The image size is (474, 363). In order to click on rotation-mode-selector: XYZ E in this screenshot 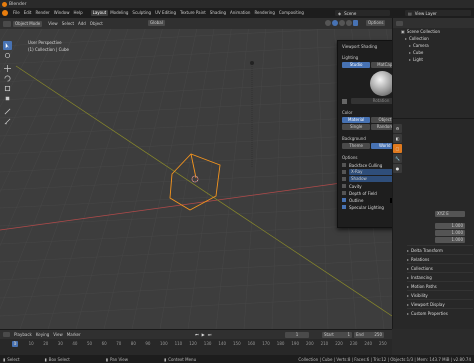, I will do `click(450, 214)`.